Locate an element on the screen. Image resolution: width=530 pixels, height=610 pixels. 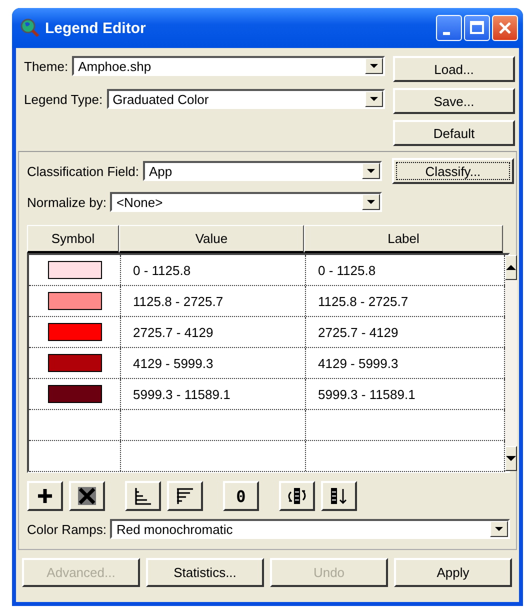
zero-button: 0 is located at coordinates (241, 496).